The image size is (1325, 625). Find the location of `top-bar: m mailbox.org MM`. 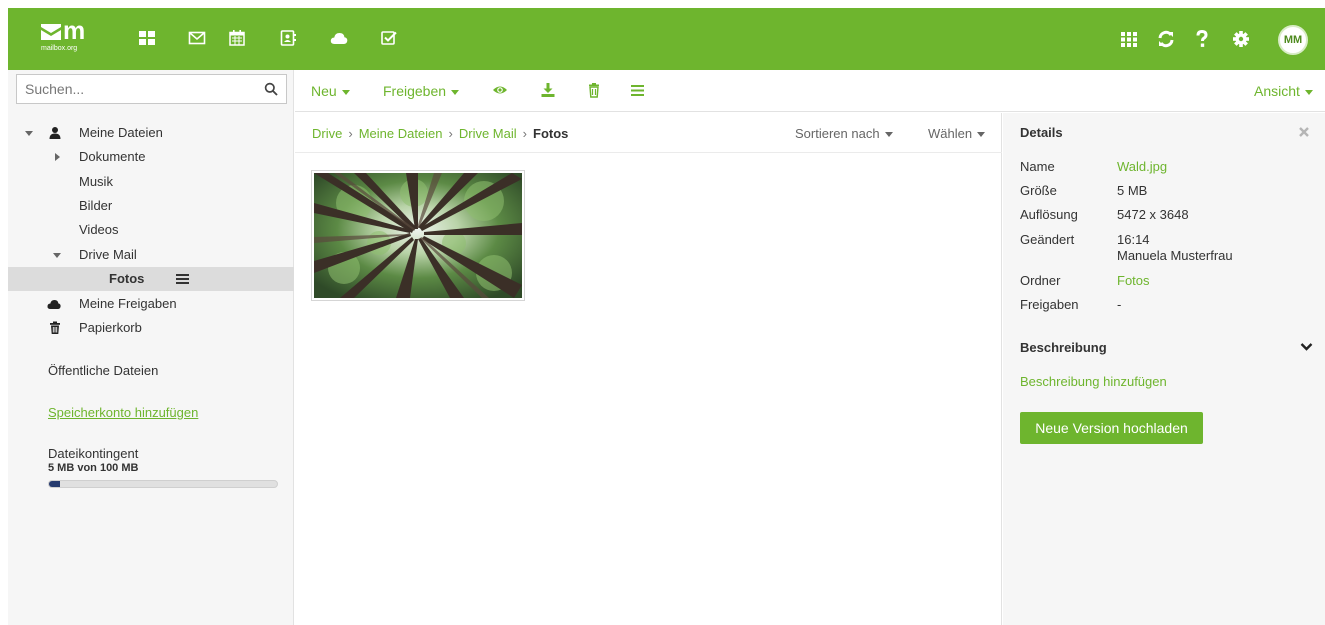

top-bar: m mailbox.org MM is located at coordinates (666, 39).